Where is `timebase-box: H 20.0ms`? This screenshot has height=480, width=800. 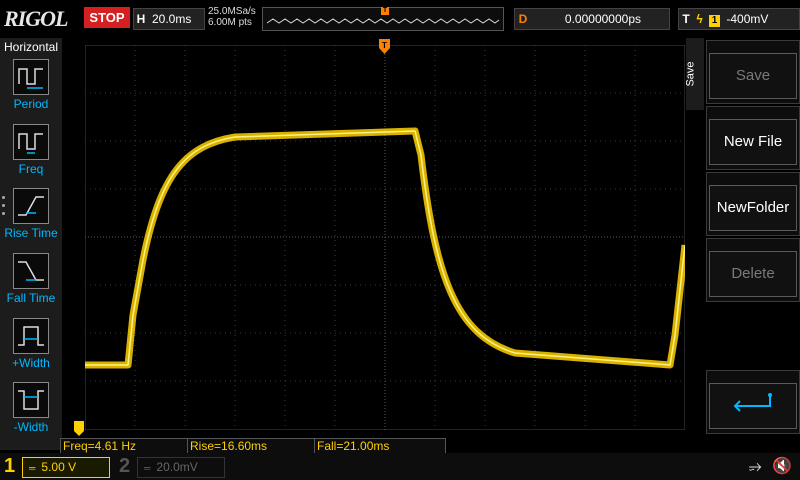
timebase-box: H 20.0ms is located at coordinates (169, 19).